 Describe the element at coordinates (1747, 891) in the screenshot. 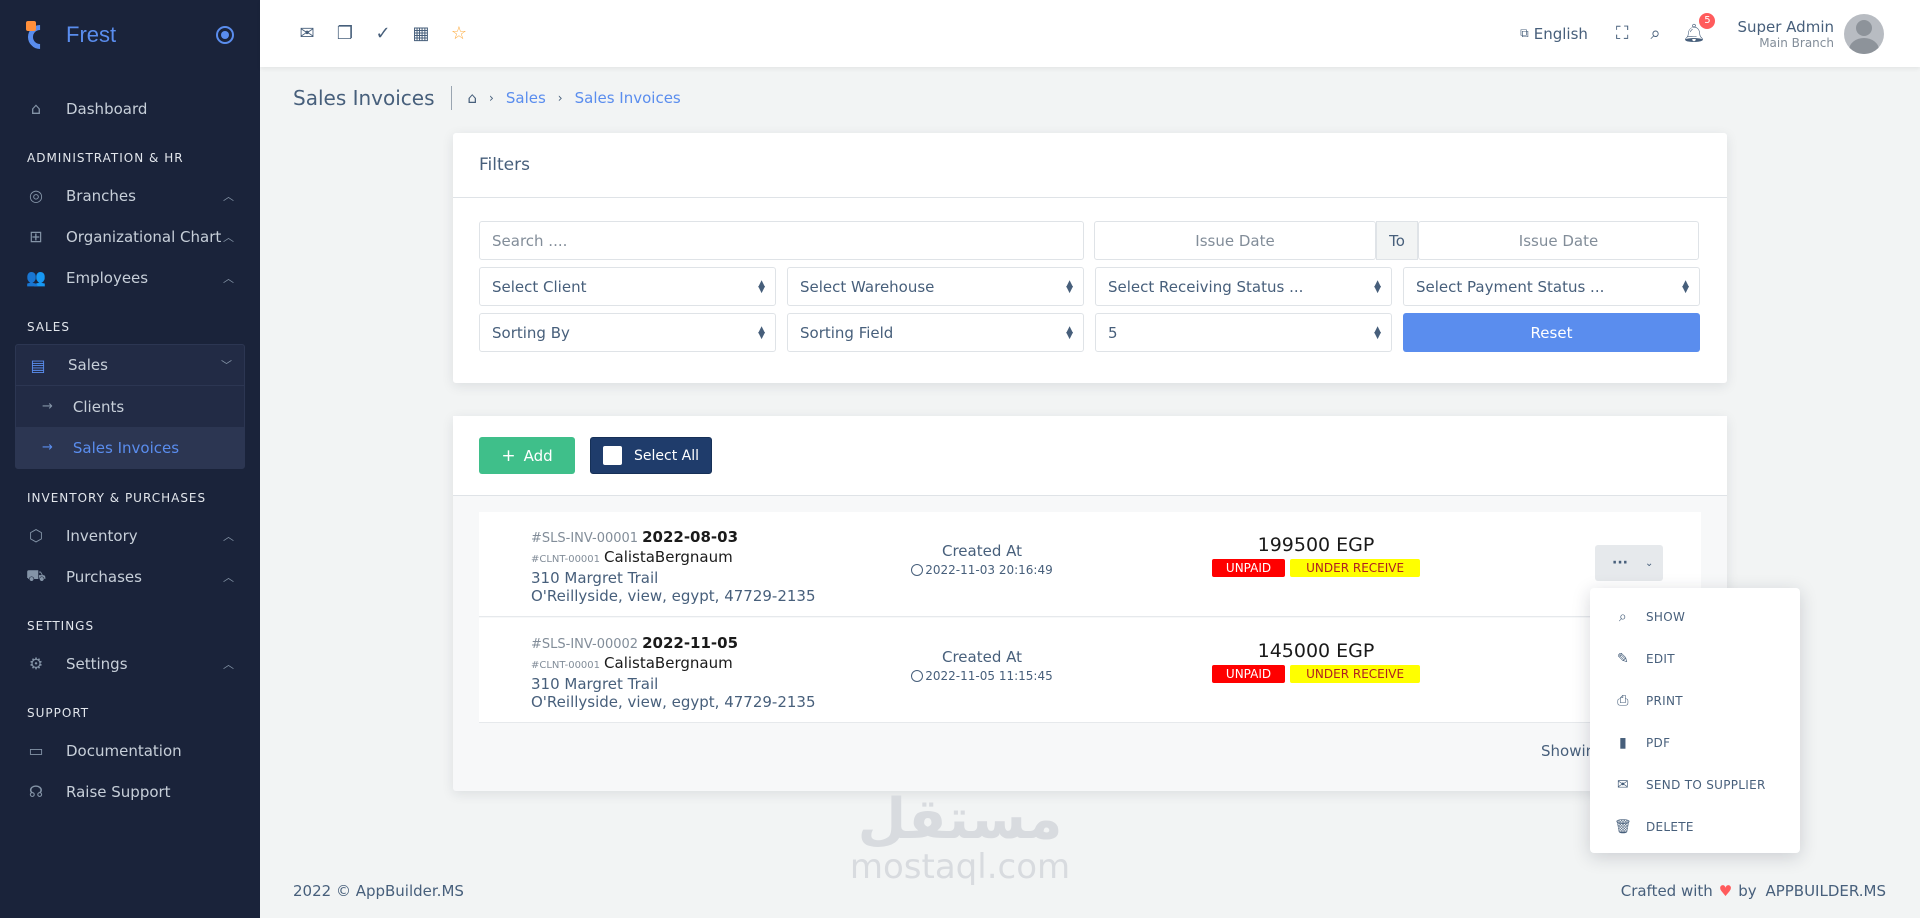

I see `footer-by: by` at that location.